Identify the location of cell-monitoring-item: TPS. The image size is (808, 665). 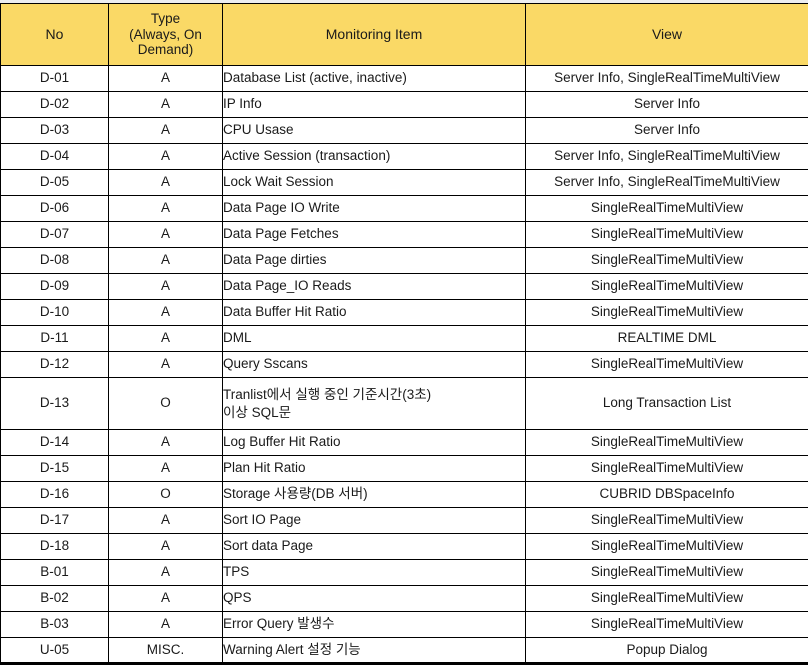
(374, 573).